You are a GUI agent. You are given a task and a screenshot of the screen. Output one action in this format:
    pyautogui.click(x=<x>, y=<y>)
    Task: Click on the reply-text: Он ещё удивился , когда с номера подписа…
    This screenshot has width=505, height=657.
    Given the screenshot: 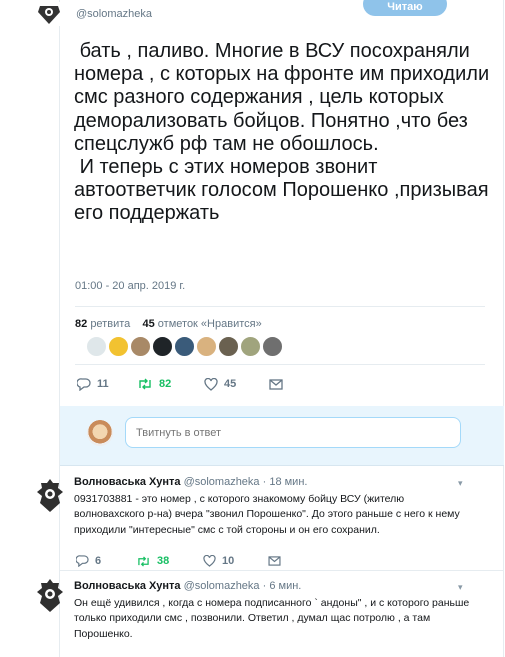 What is the action you would take?
    pyautogui.click(x=272, y=618)
    